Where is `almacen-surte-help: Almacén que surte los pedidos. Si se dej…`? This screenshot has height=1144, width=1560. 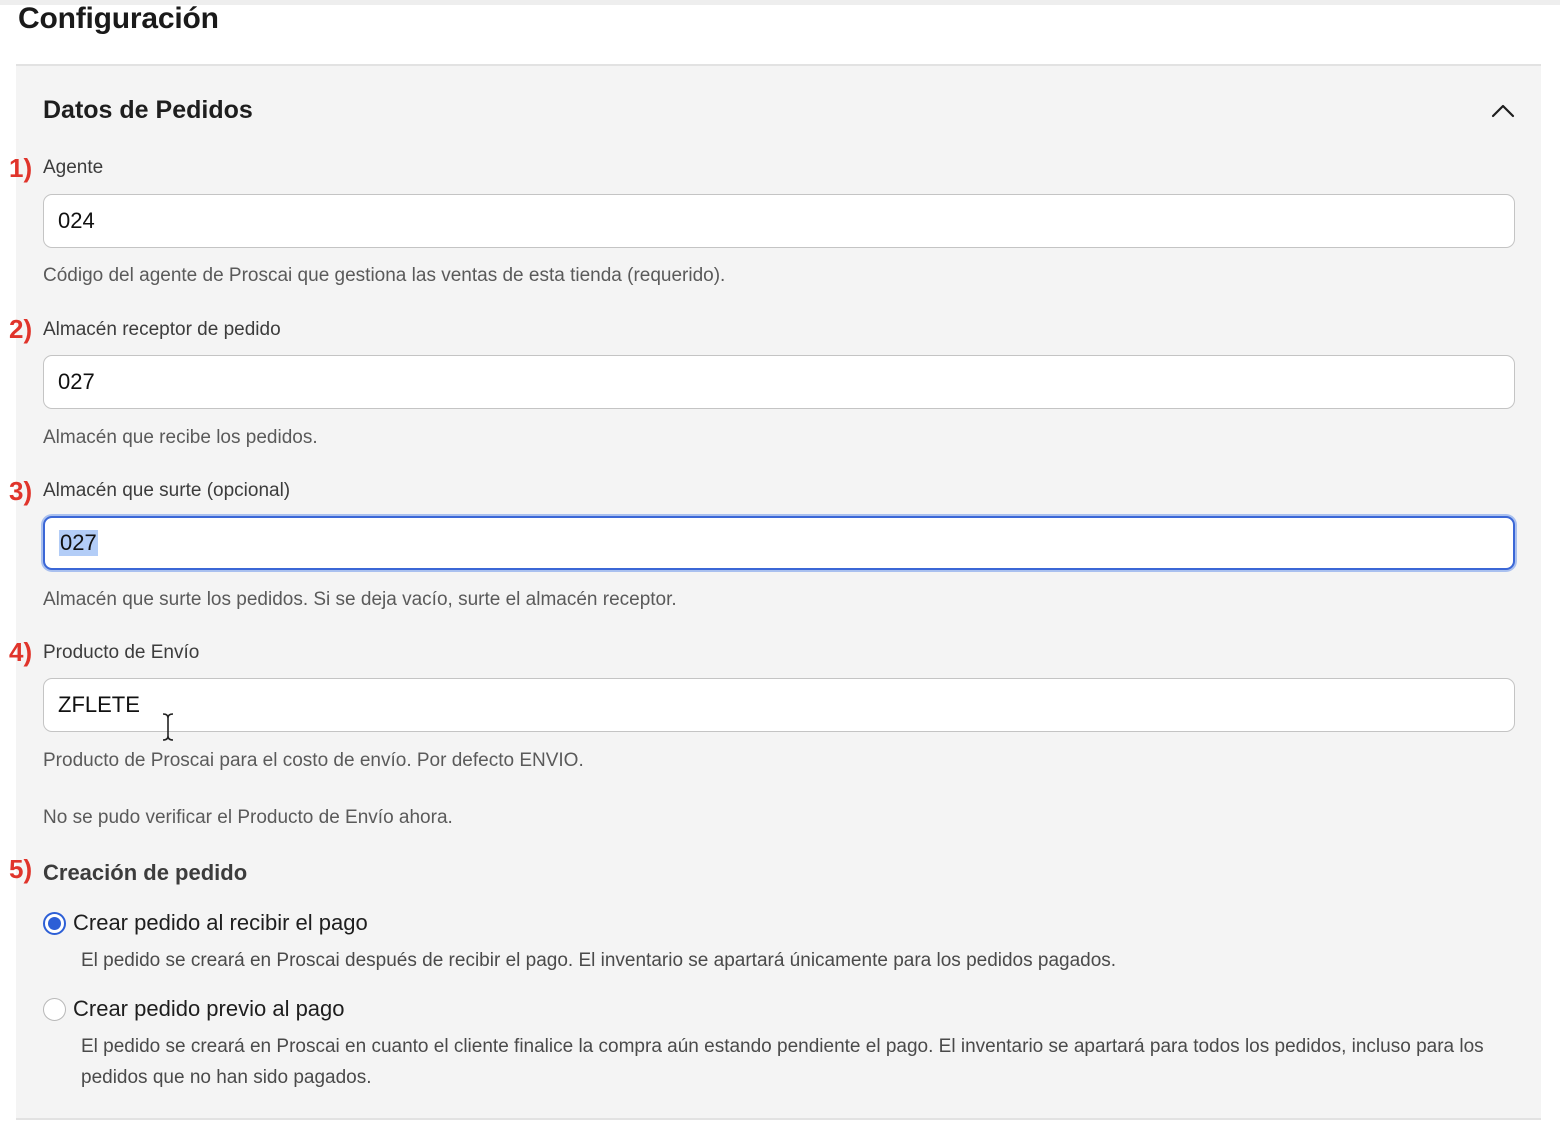 almacen-surte-help: Almacén que surte los pedidos. Si se dej… is located at coordinates (360, 599).